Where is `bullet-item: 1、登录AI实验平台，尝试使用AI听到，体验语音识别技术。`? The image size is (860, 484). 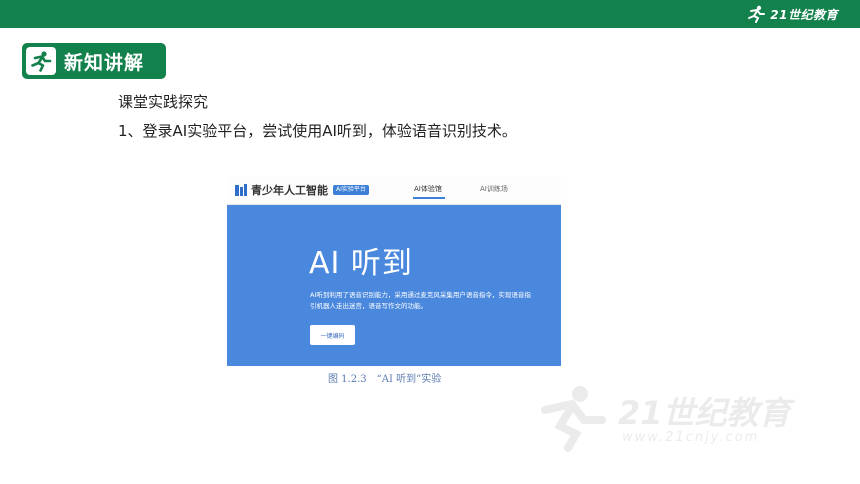 bullet-item: 1、登录AI实验平台，尝试使用AI听到，体验语音识别技术。 is located at coordinates (317, 131).